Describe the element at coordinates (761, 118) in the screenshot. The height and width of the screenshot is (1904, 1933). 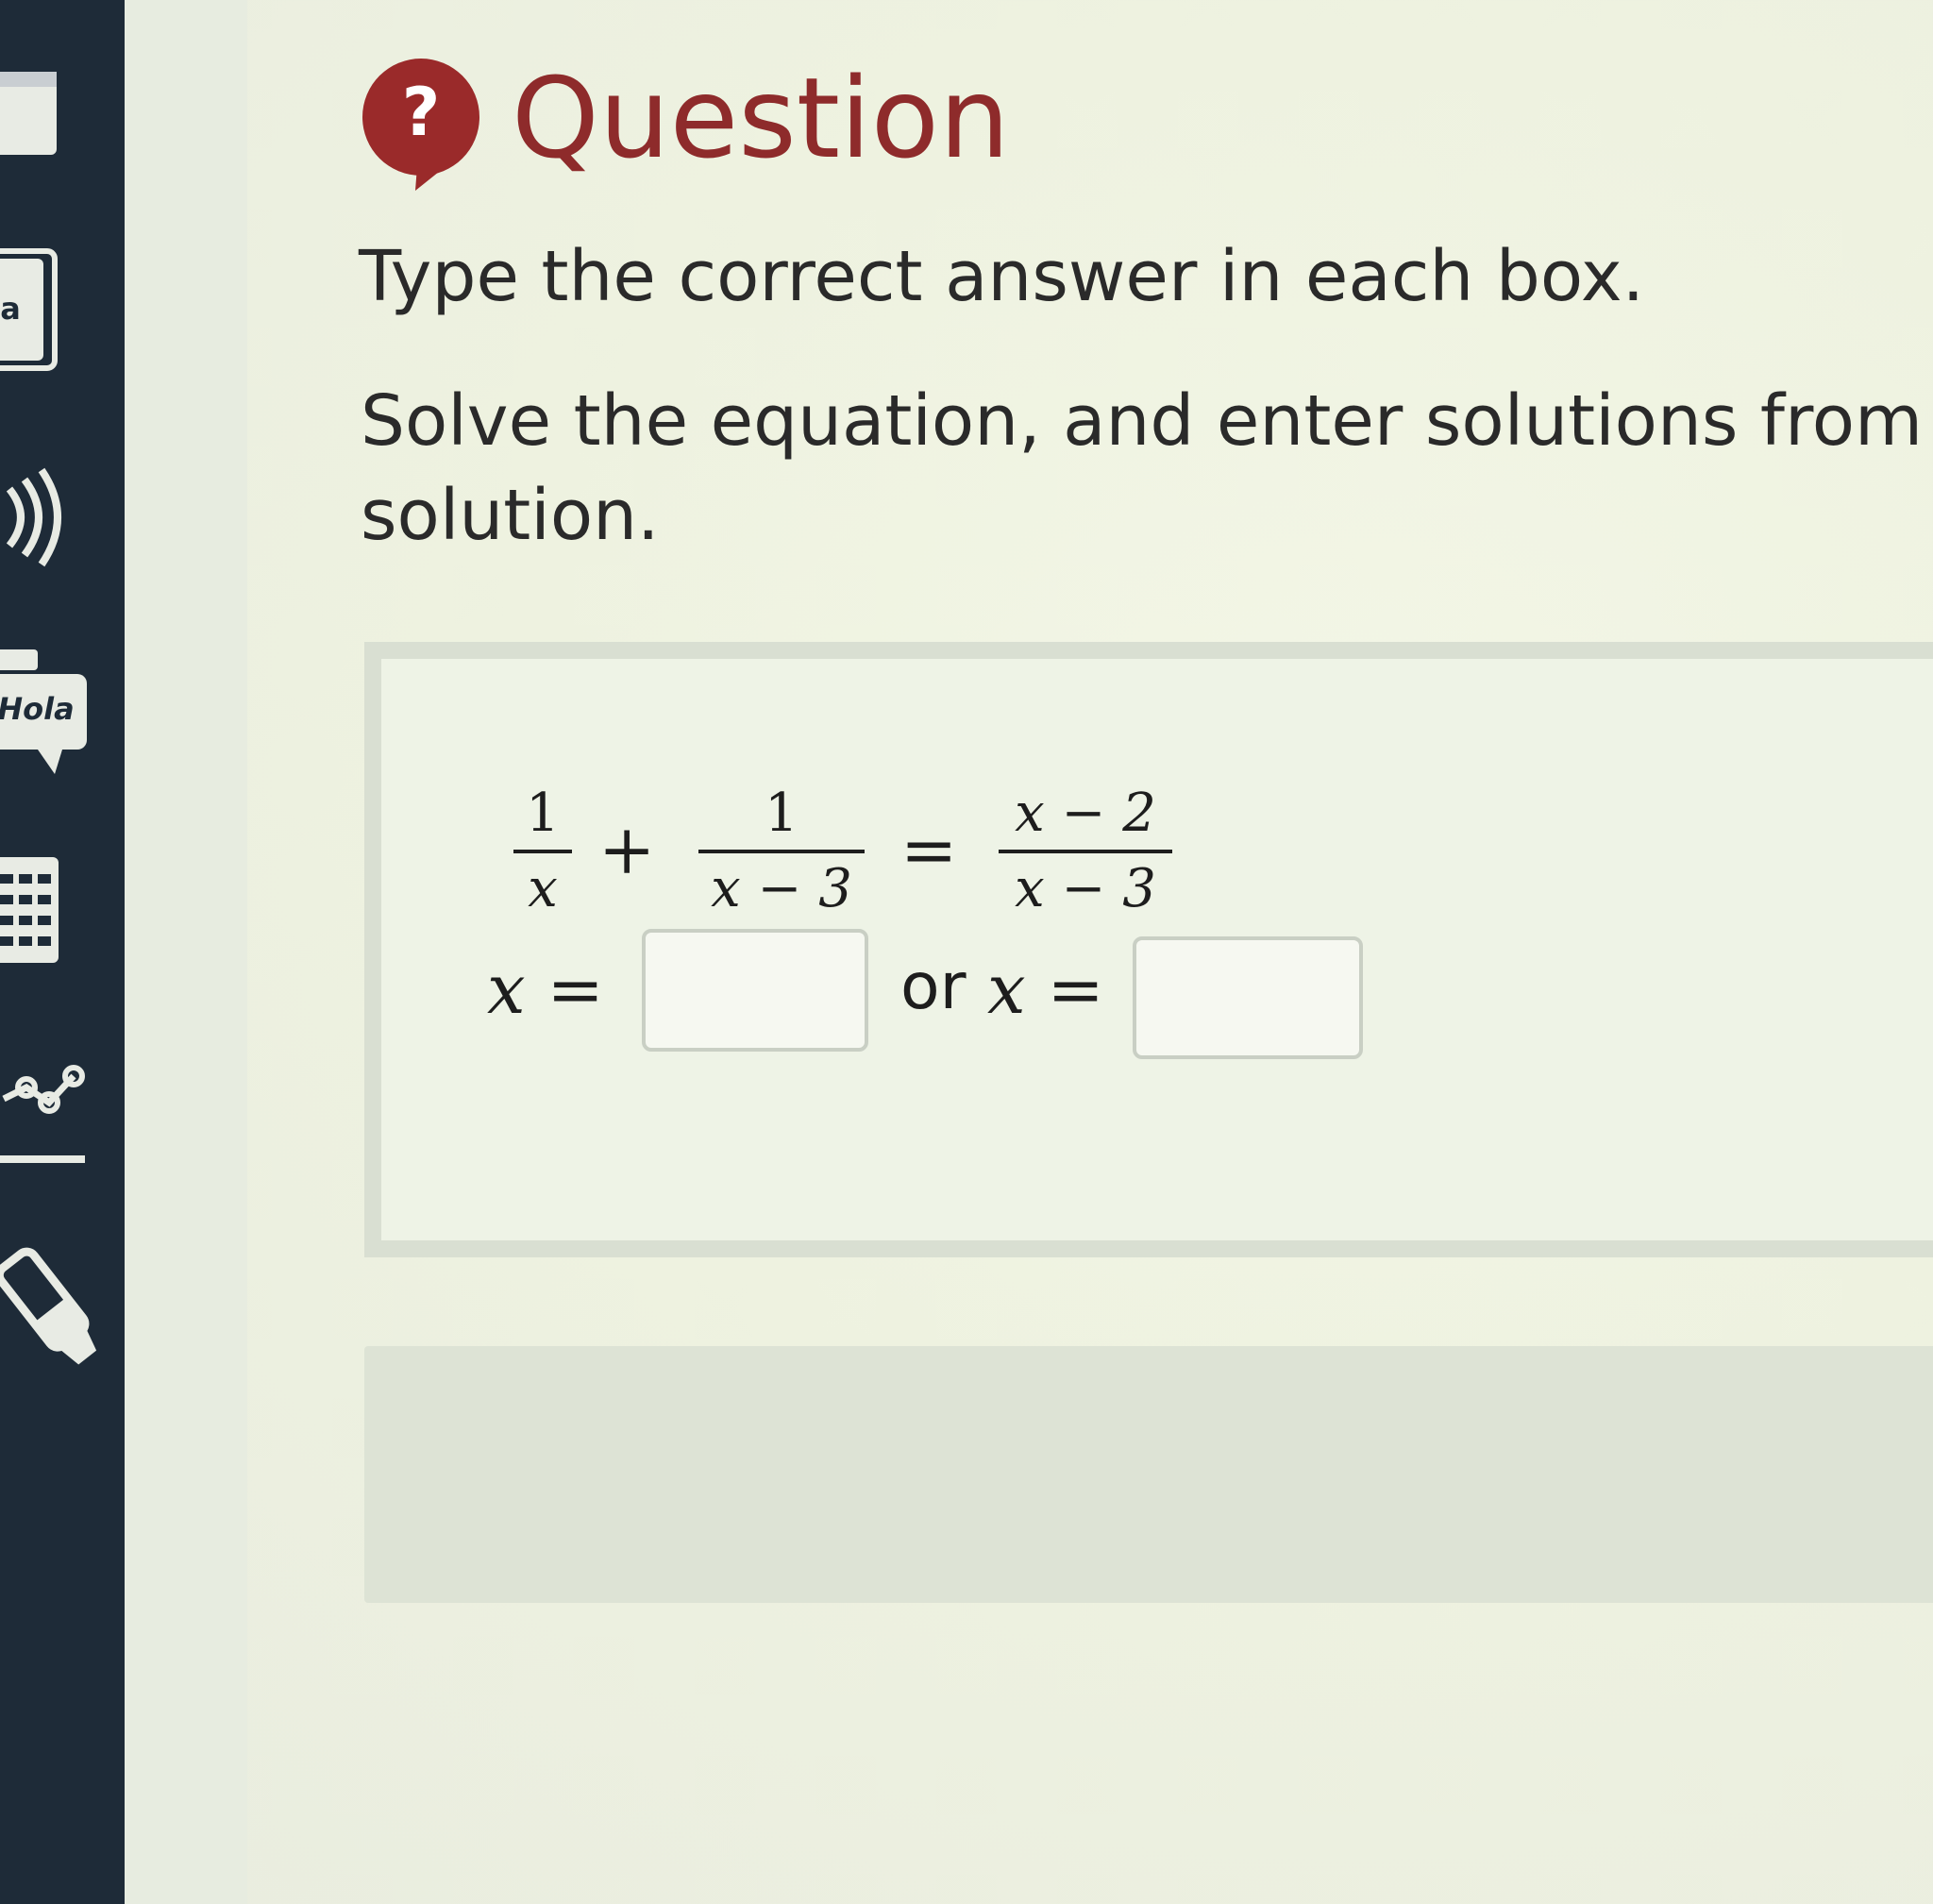
I see `question-title: Question` at that location.